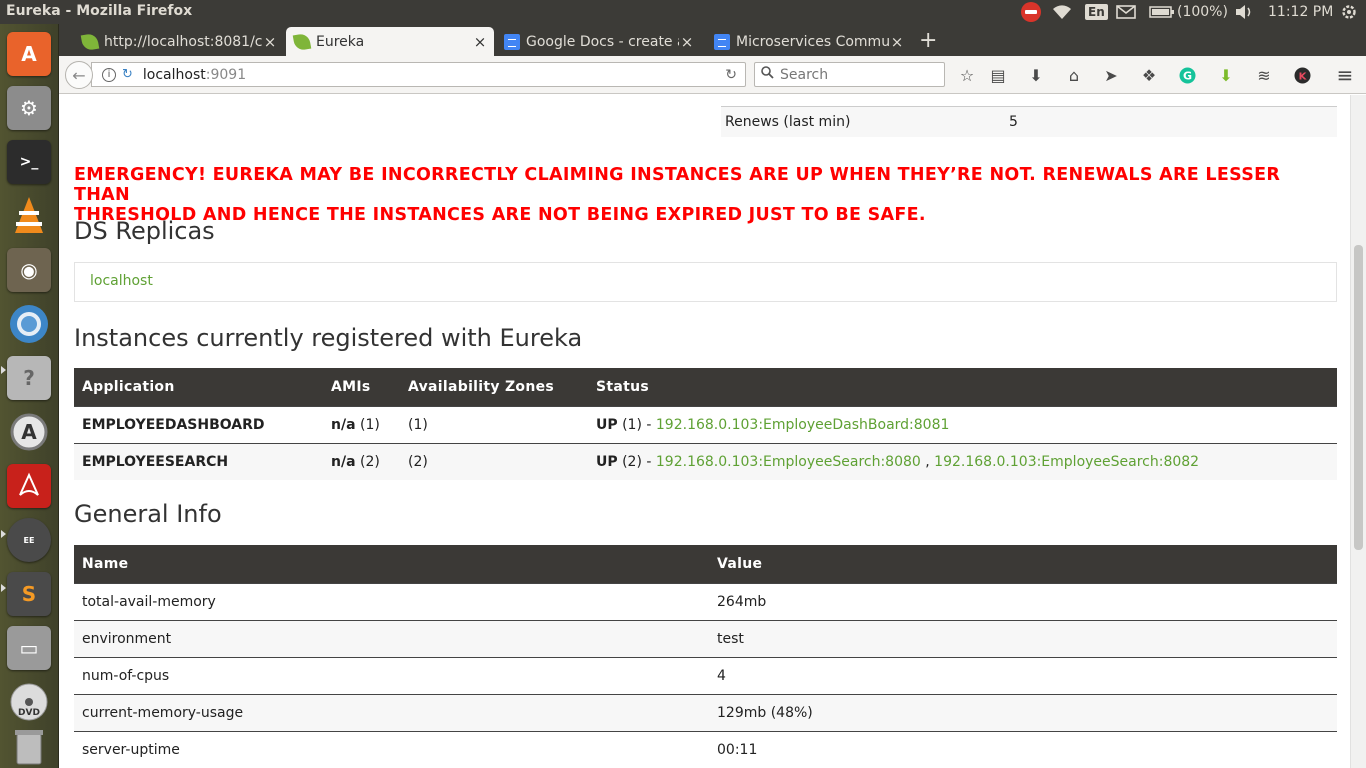 The width and height of the screenshot is (1366, 768). I want to click on battery-icon, so click(1161, 12).